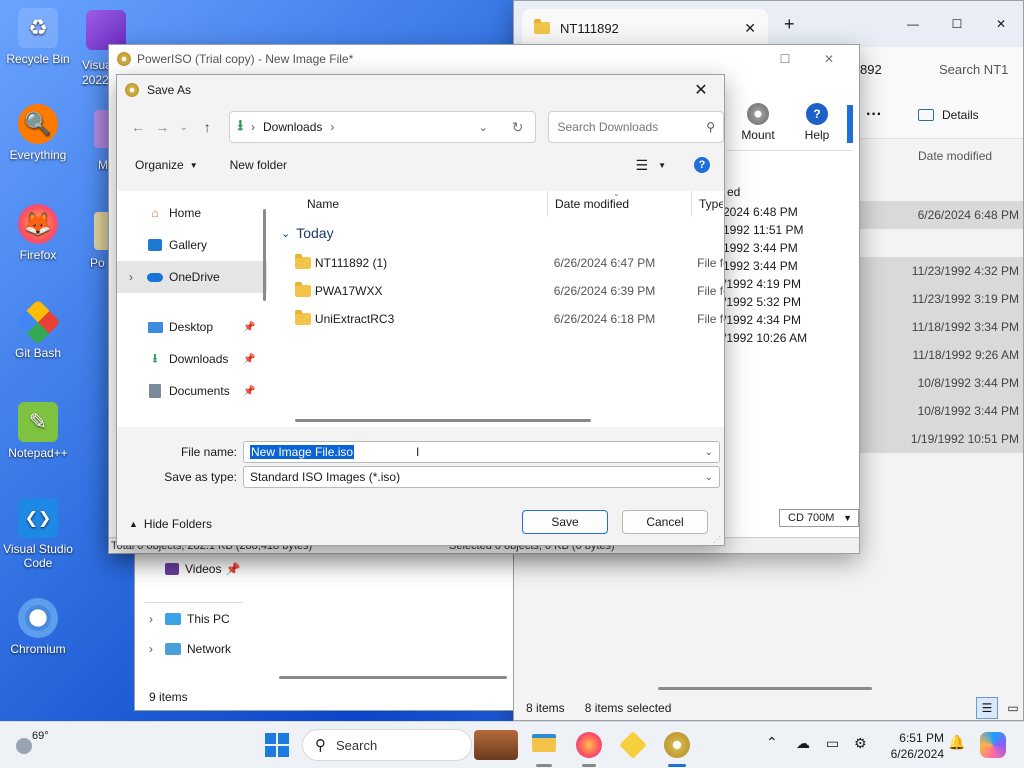  What do you see at coordinates (832, 743) in the screenshot?
I see `display-icon: ▭` at bounding box center [832, 743].